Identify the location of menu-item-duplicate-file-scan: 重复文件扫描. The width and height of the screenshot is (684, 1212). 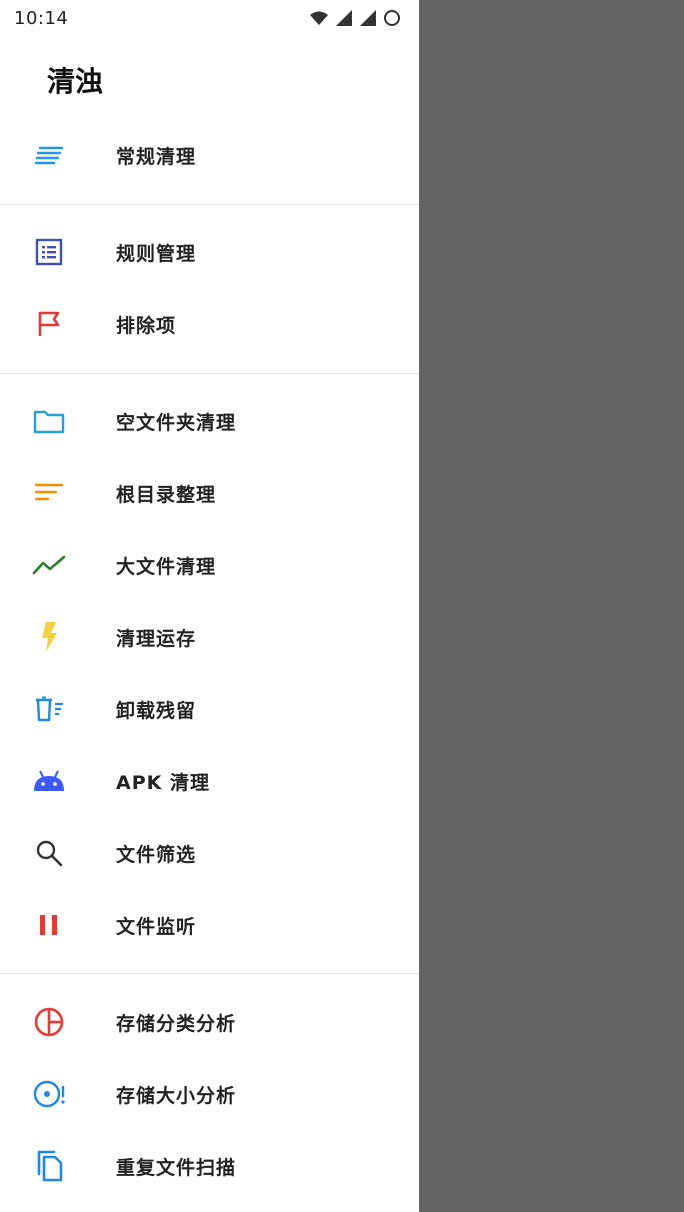
(209, 1166).